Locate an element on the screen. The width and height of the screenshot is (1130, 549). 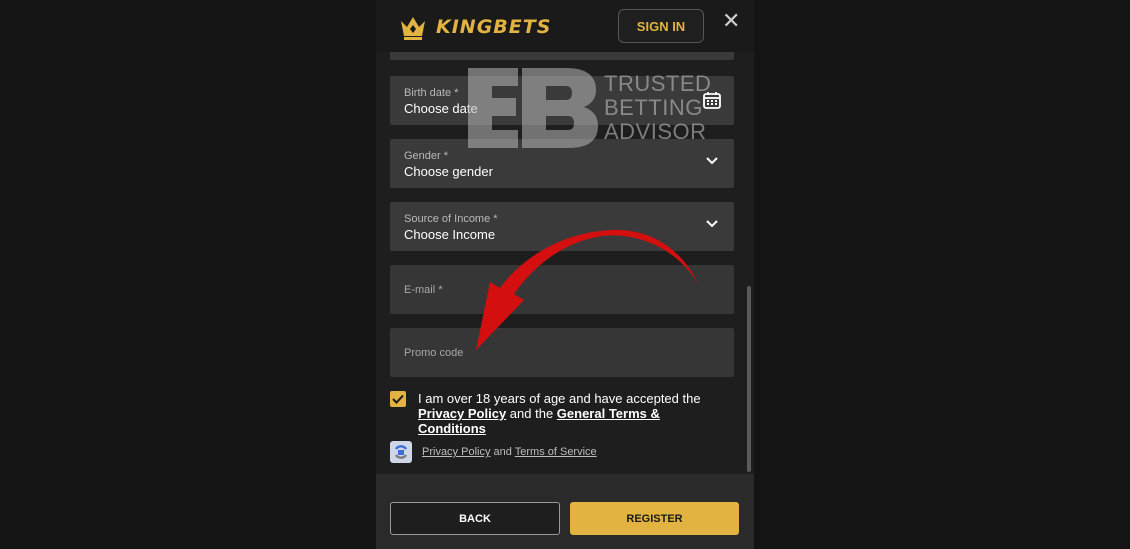
modal-header: KINGBETS SIGN IN ✕ is located at coordinates (565, 26).